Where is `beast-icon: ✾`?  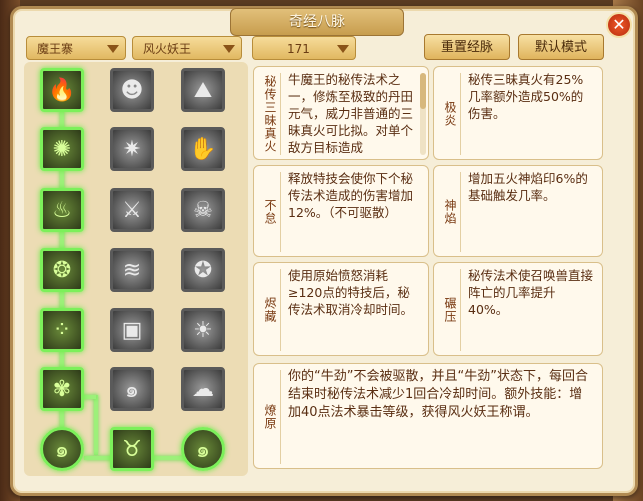
beast-icon: ✾ is located at coordinates (62, 389).